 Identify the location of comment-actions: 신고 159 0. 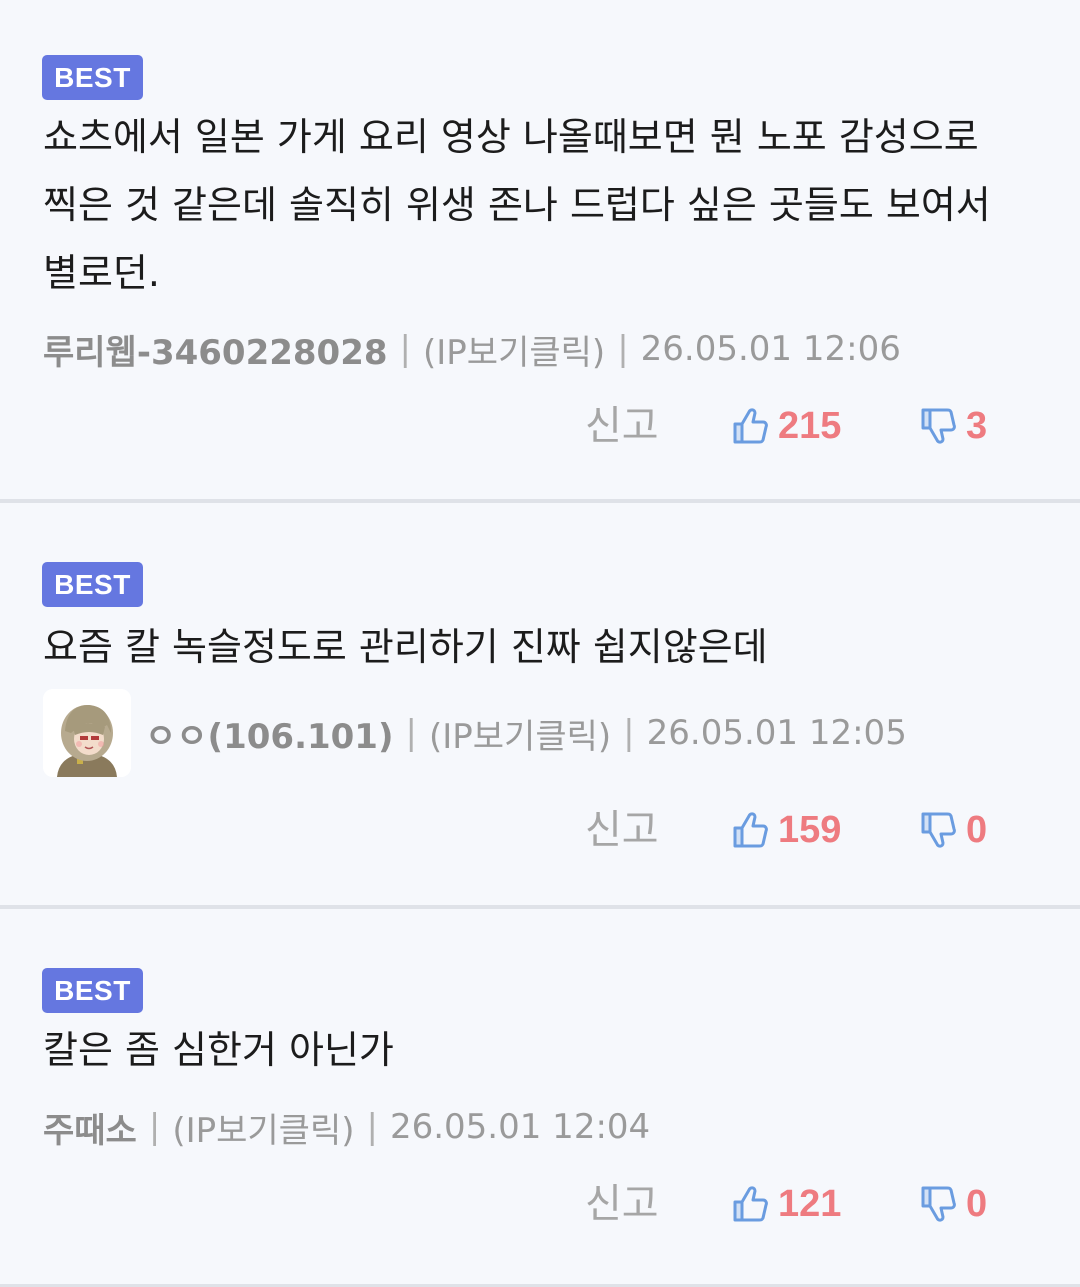
(540, 830).